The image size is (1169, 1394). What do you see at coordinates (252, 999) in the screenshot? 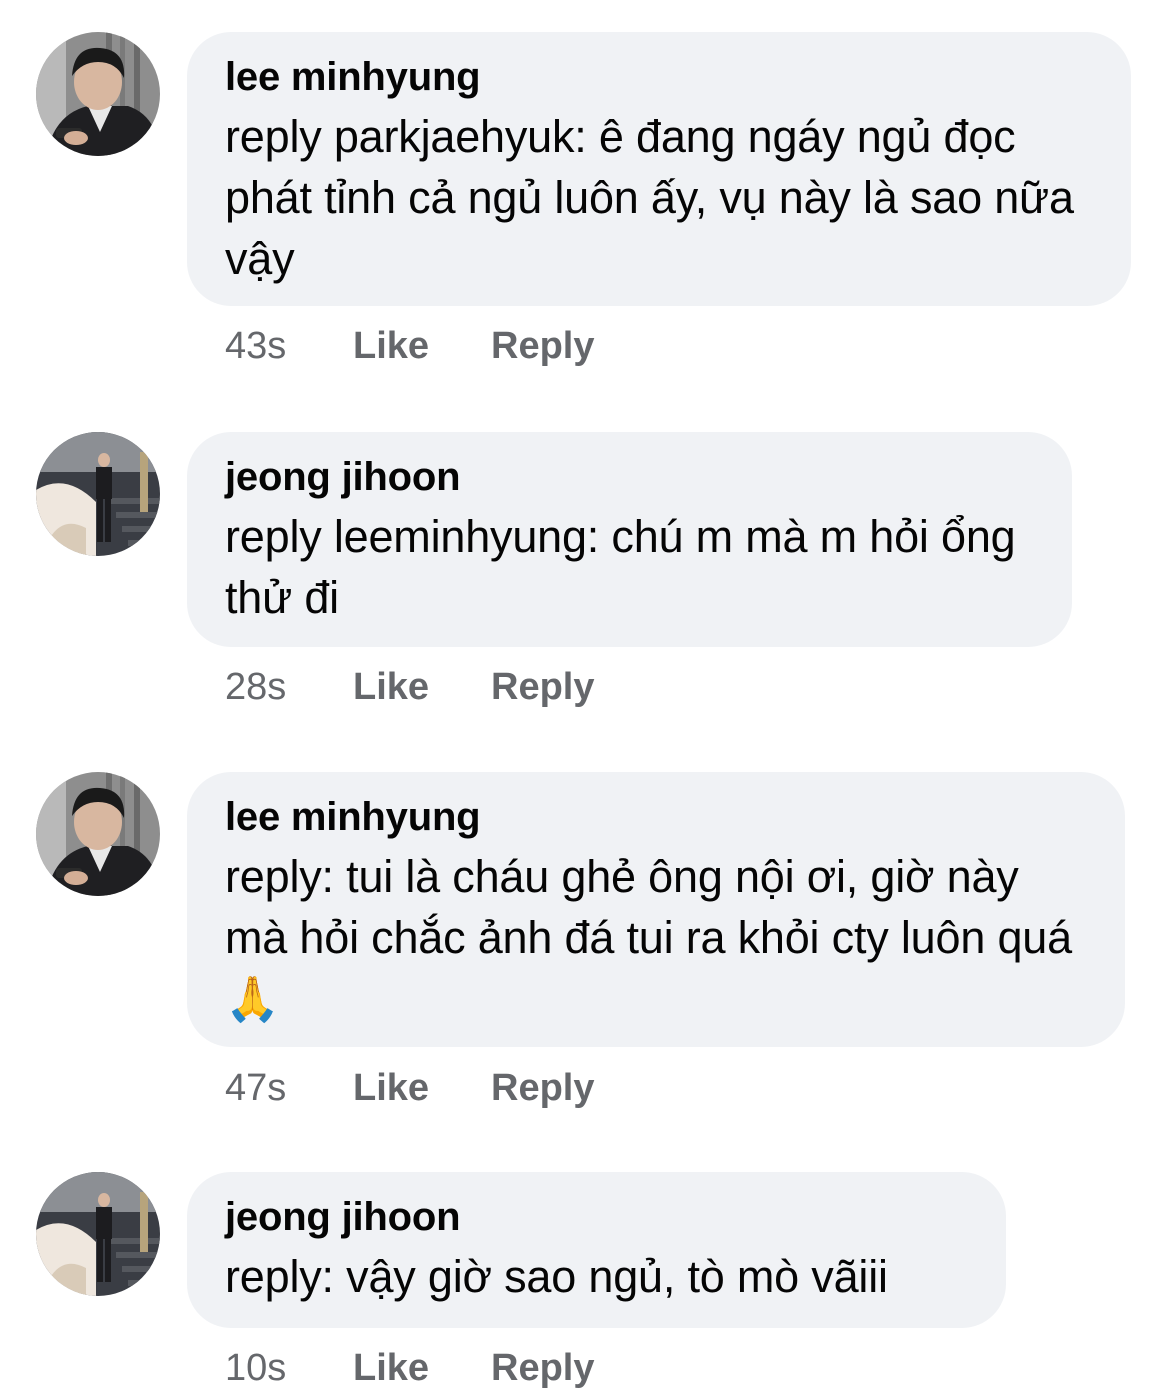
I see `folded-hands-emoji-icon: 🙏` at bounding box center [252, 999].